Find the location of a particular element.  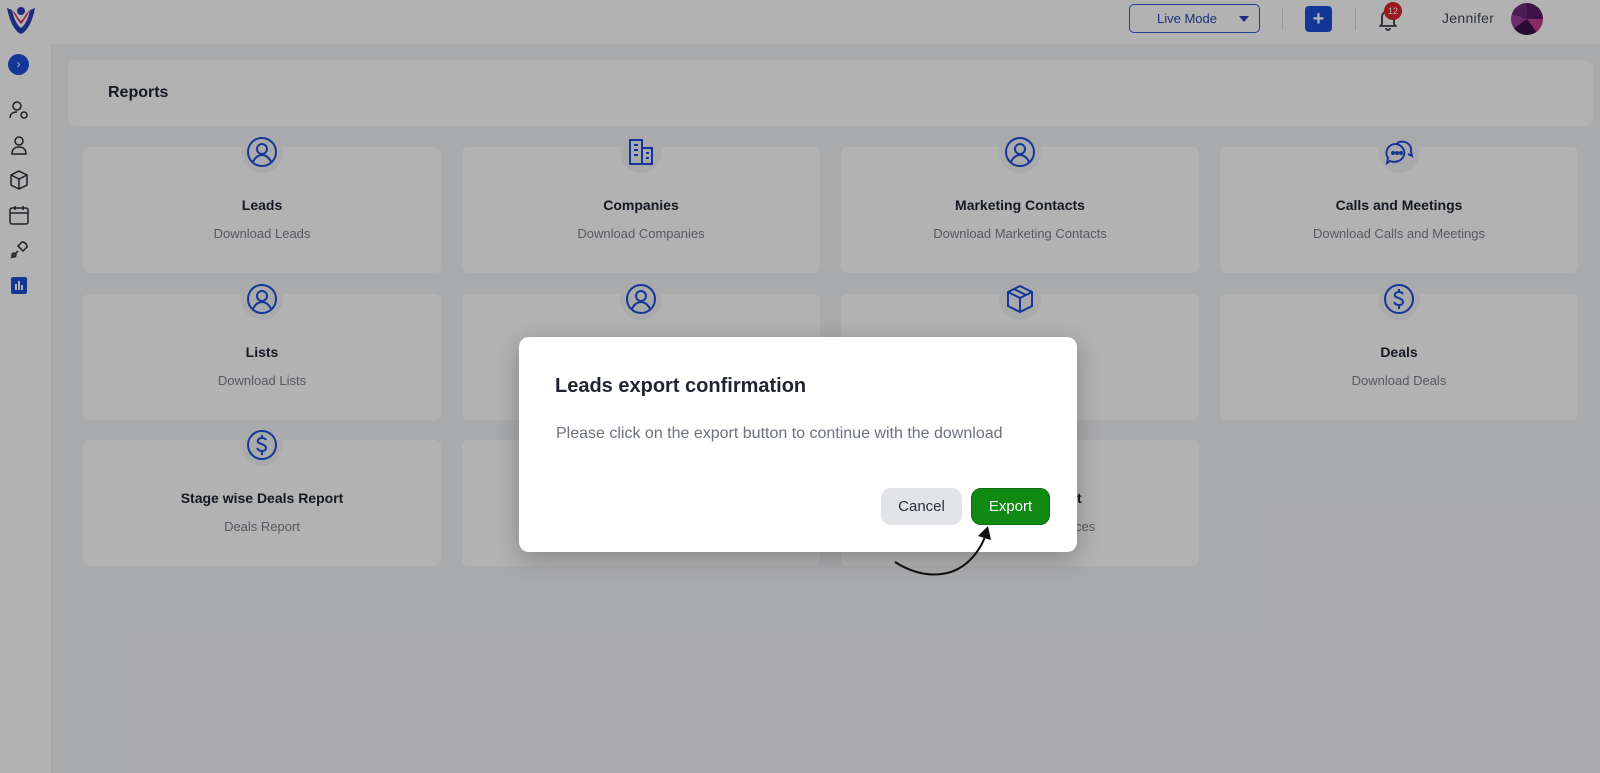

annotation-arrow is located at coordinates (942, 551).